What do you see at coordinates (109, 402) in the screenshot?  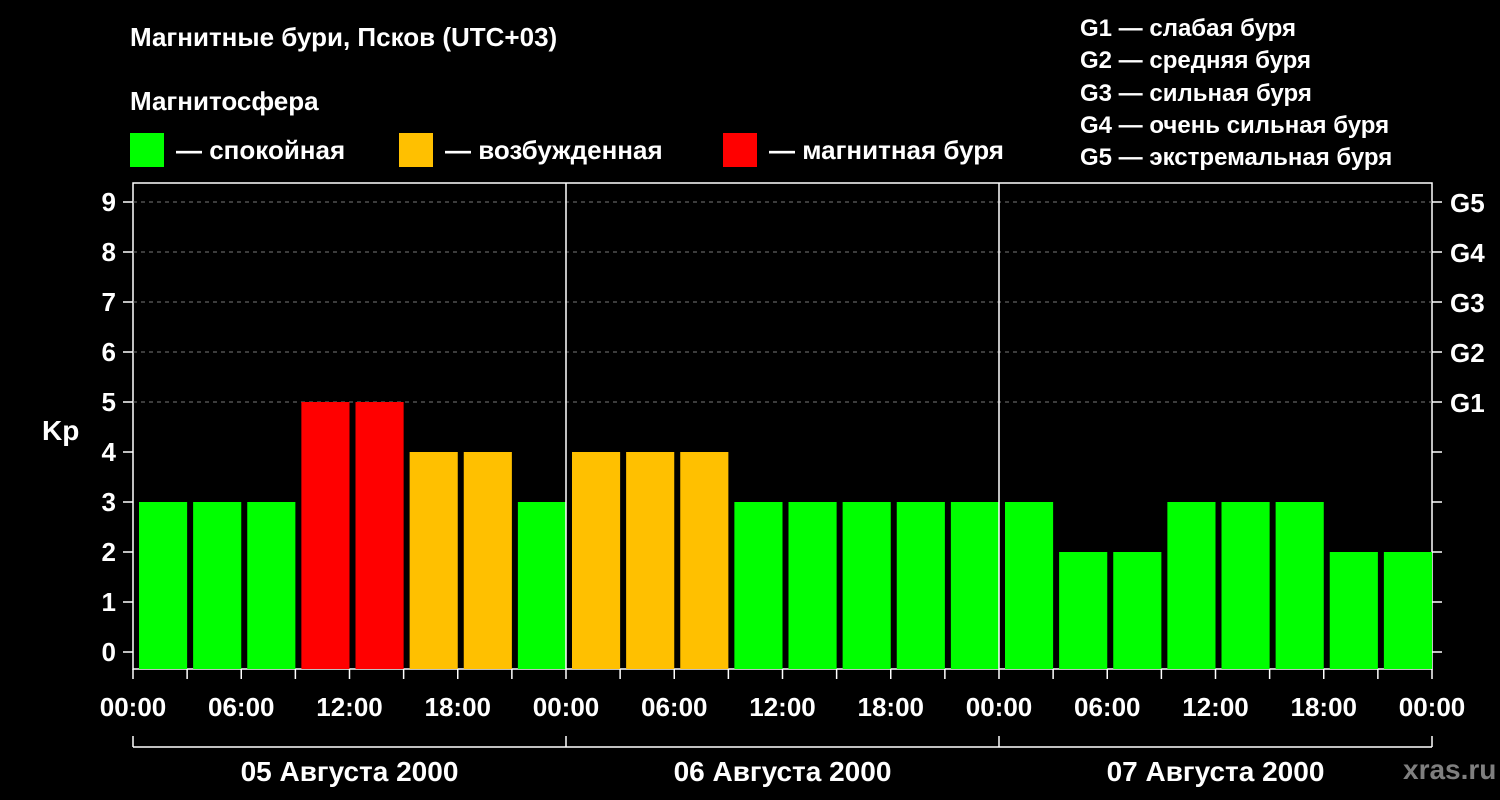 I see `y-tick-label: 5` at bounding box center [109, 402].